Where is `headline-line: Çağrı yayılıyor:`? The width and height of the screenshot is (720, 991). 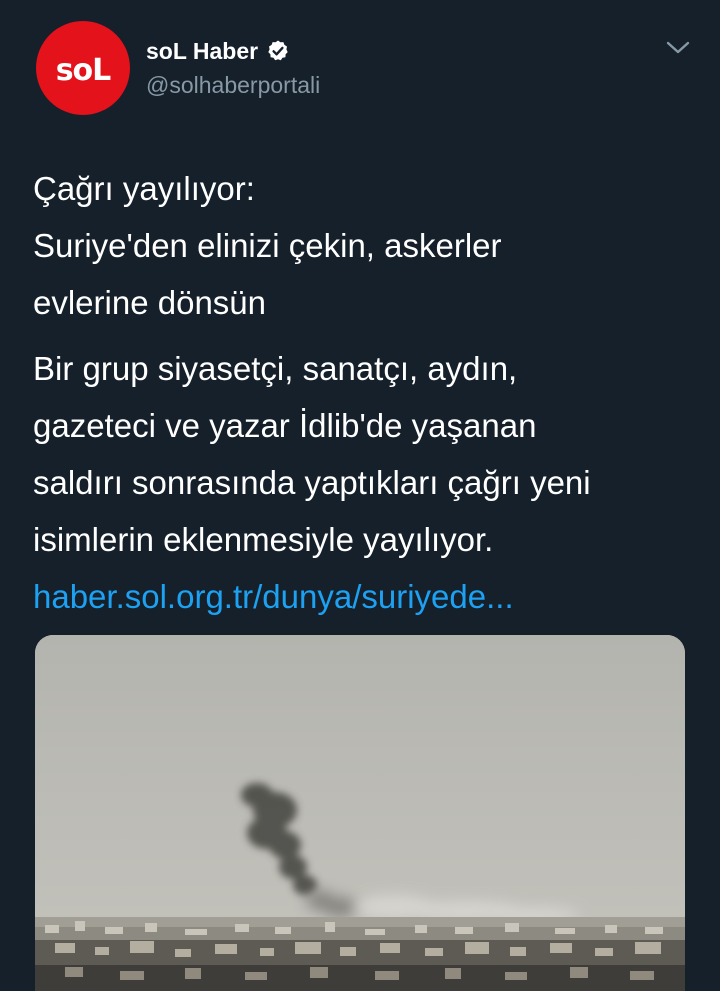 headline-line: Çağrı yayılıyor: is located at coordinates (144, 188).